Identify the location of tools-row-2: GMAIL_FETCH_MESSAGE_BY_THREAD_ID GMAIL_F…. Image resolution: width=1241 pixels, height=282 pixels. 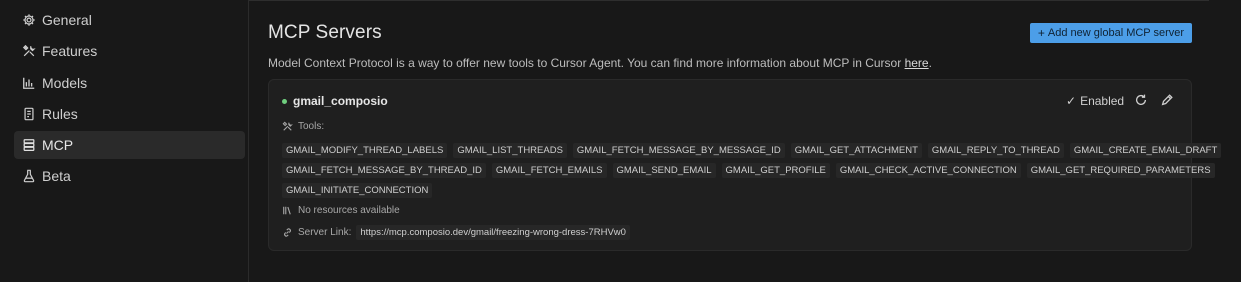
(748, 170).